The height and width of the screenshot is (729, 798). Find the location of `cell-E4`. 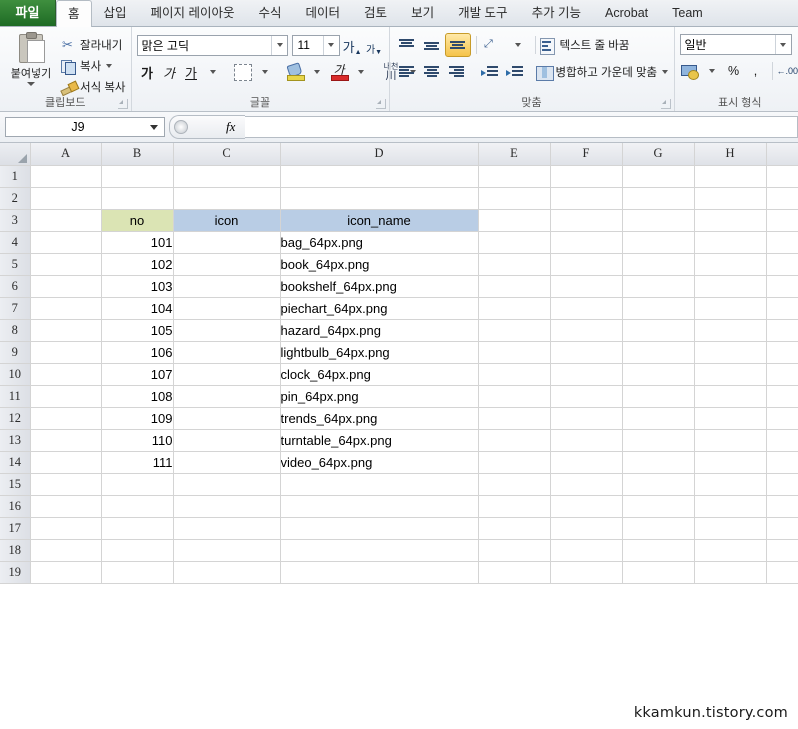

cell-E4 is located at coordinates (514, 242).